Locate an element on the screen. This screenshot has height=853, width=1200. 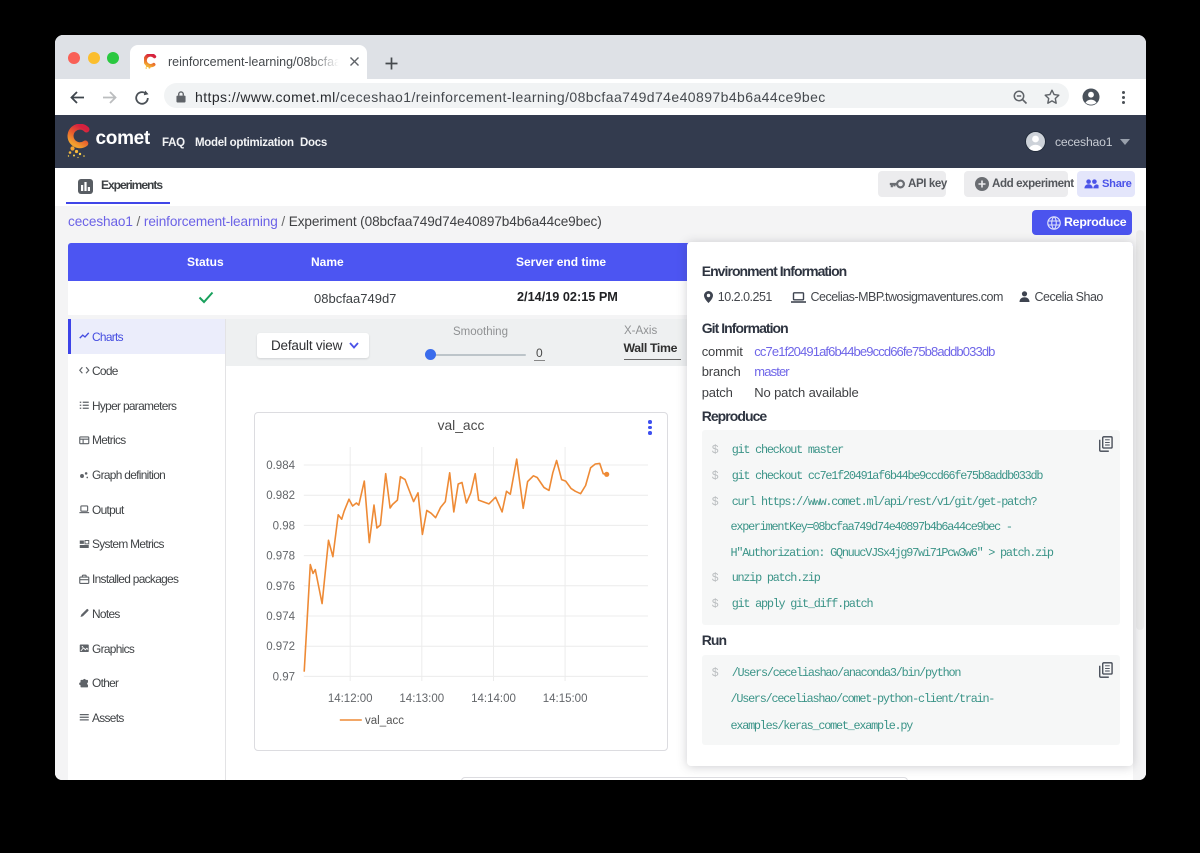
svg-text: 0.978 is located at coordinates (280, 557).